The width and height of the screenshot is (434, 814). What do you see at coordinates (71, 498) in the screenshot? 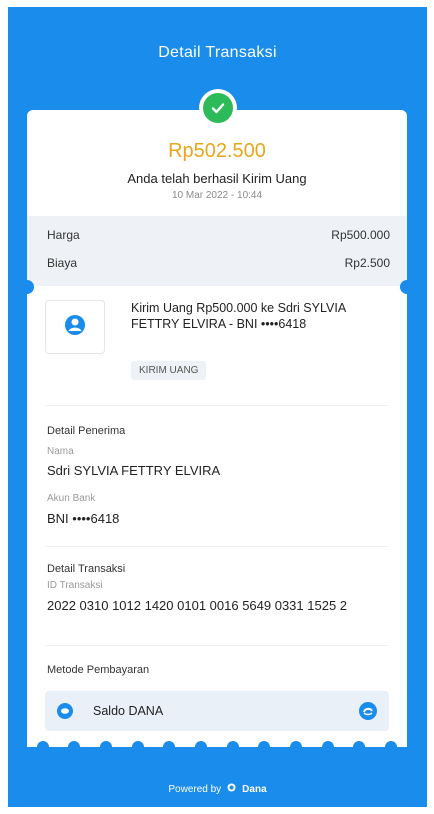
I see `bank-account-label: Akun Bank` at bounding box center [71, 498].